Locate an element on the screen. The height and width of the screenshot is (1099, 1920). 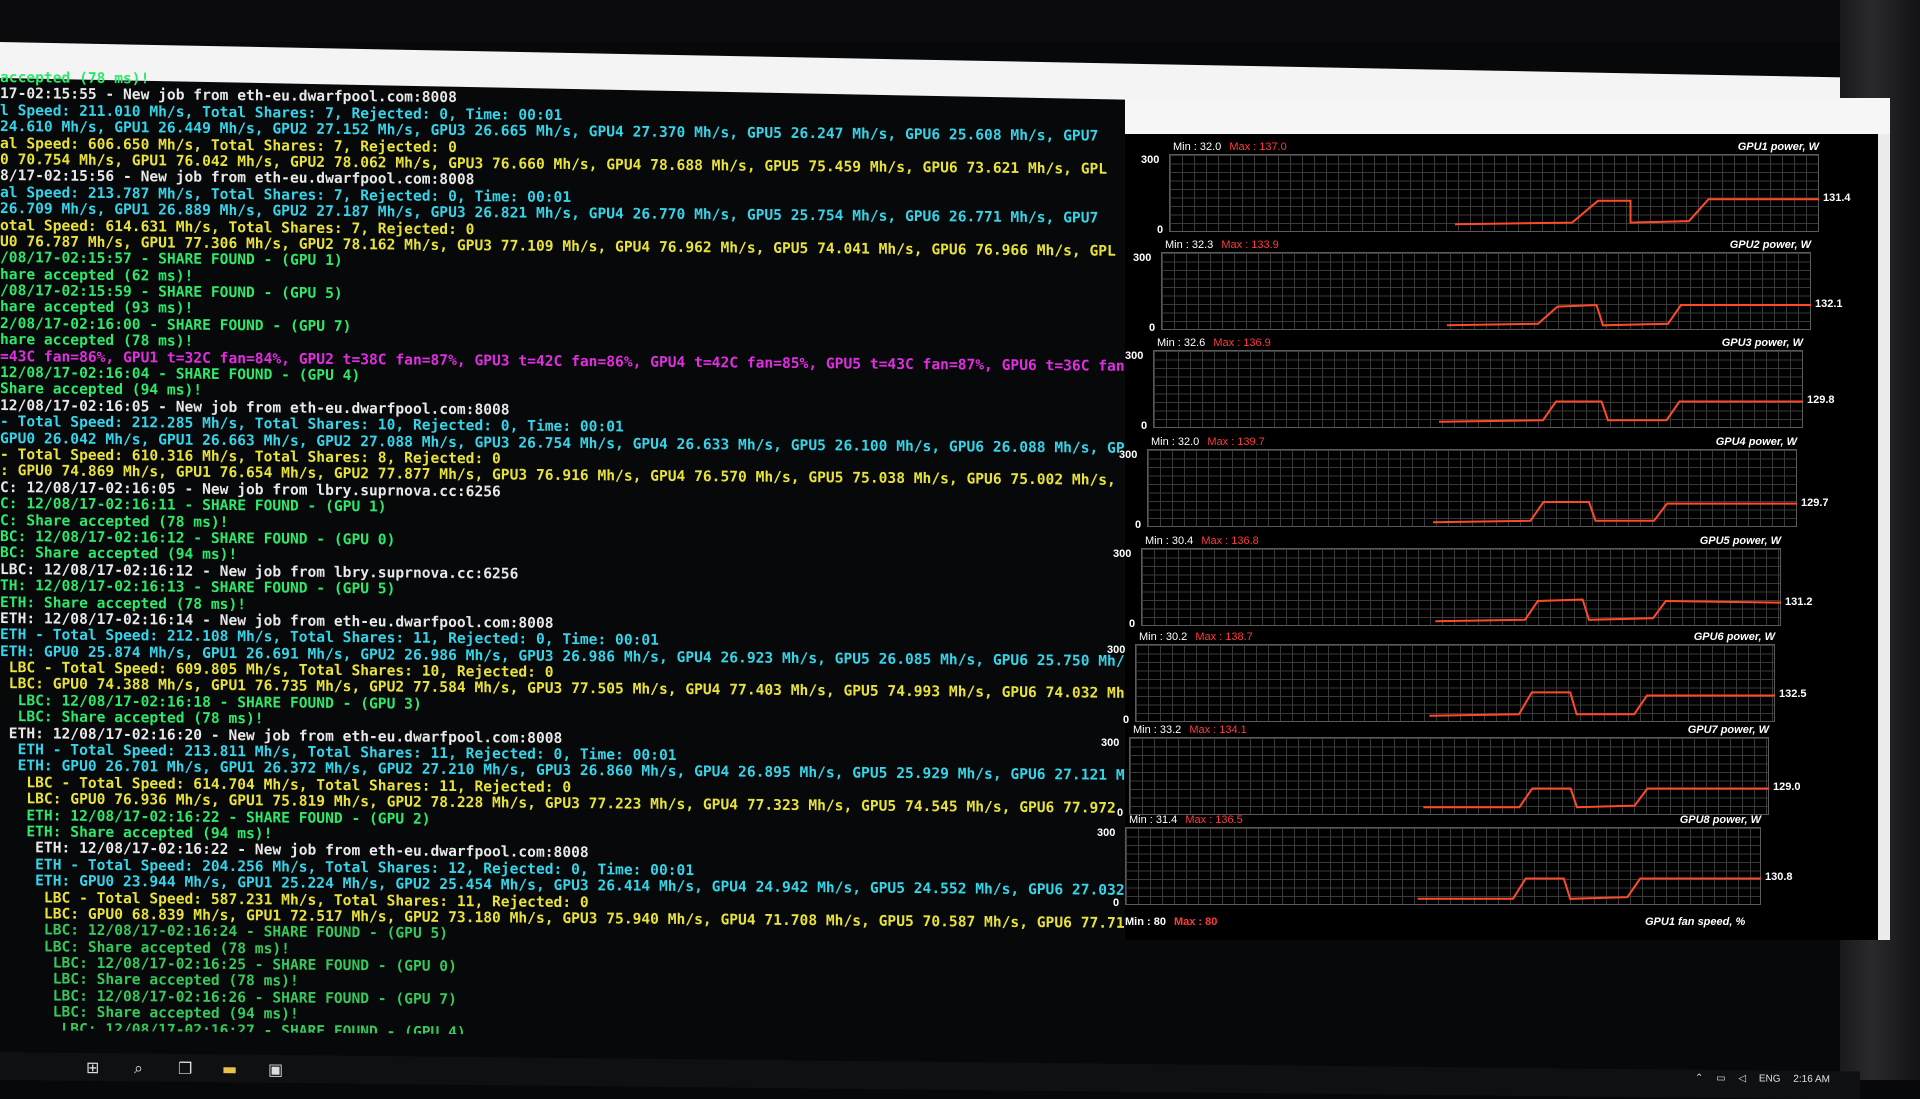
min-max-readout: Min : 32.0 Max : 137.0 is located at coordinates (1230, 147).